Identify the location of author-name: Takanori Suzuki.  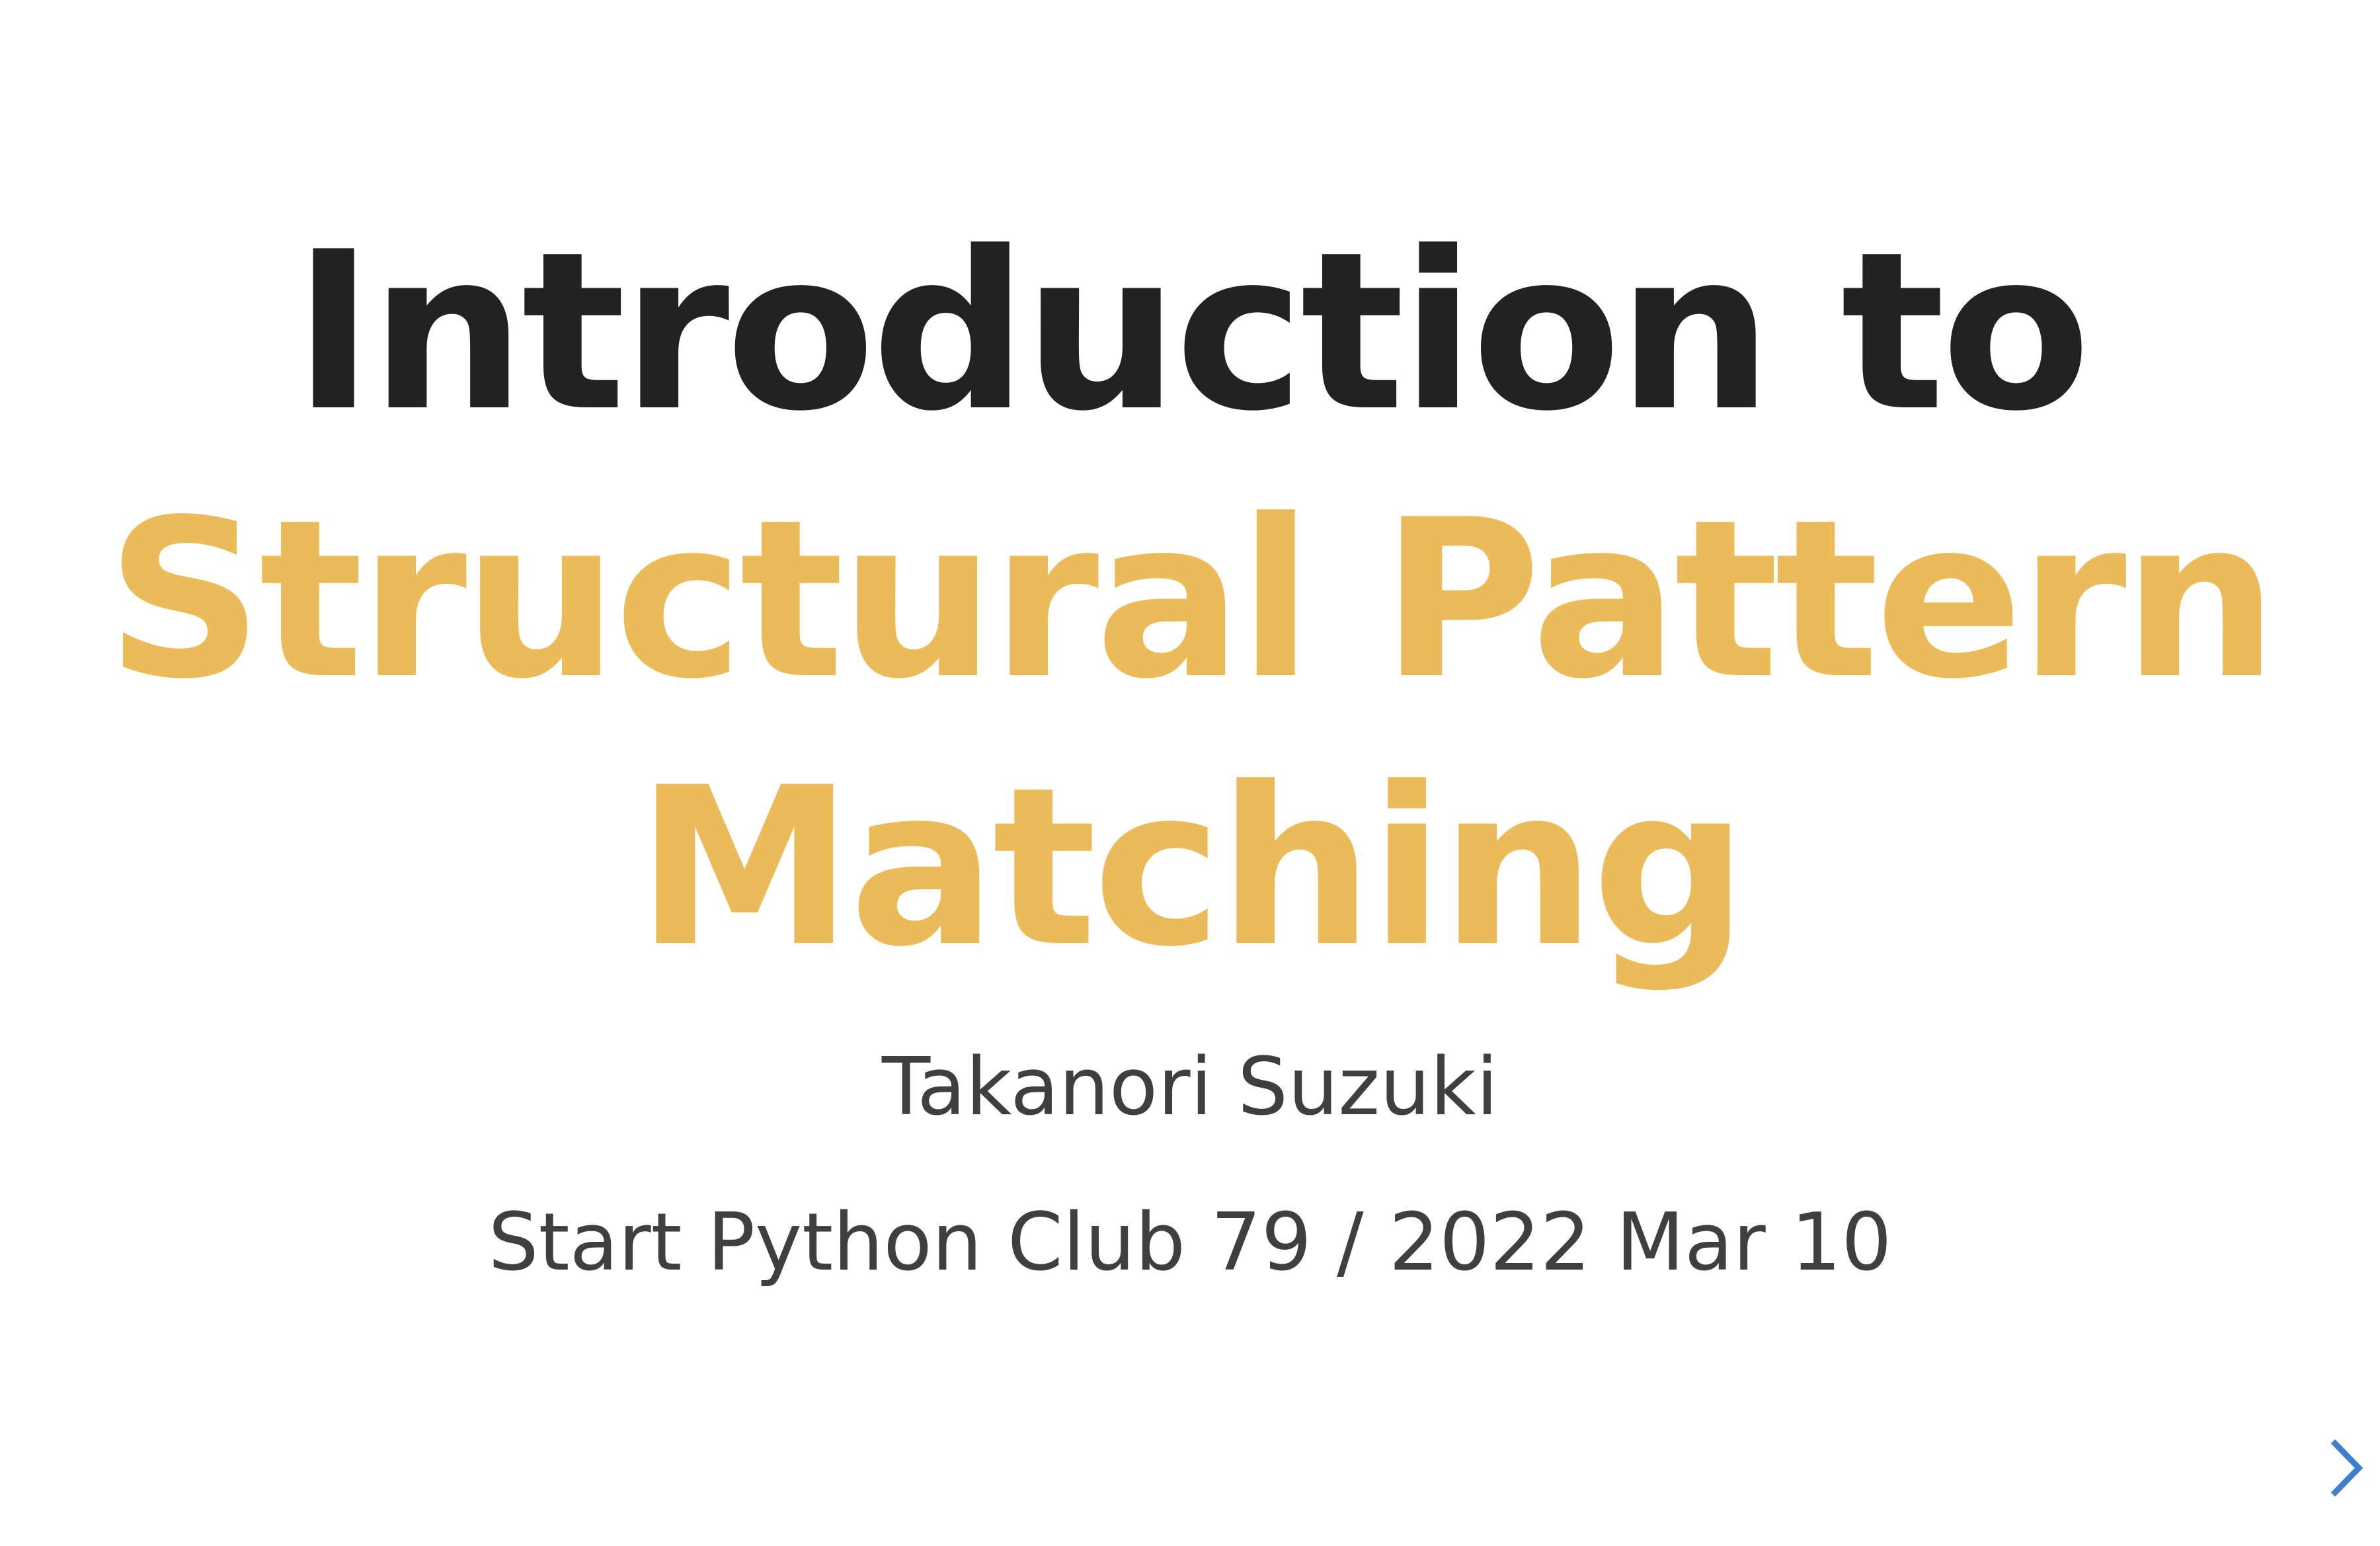
(1190, 1087).